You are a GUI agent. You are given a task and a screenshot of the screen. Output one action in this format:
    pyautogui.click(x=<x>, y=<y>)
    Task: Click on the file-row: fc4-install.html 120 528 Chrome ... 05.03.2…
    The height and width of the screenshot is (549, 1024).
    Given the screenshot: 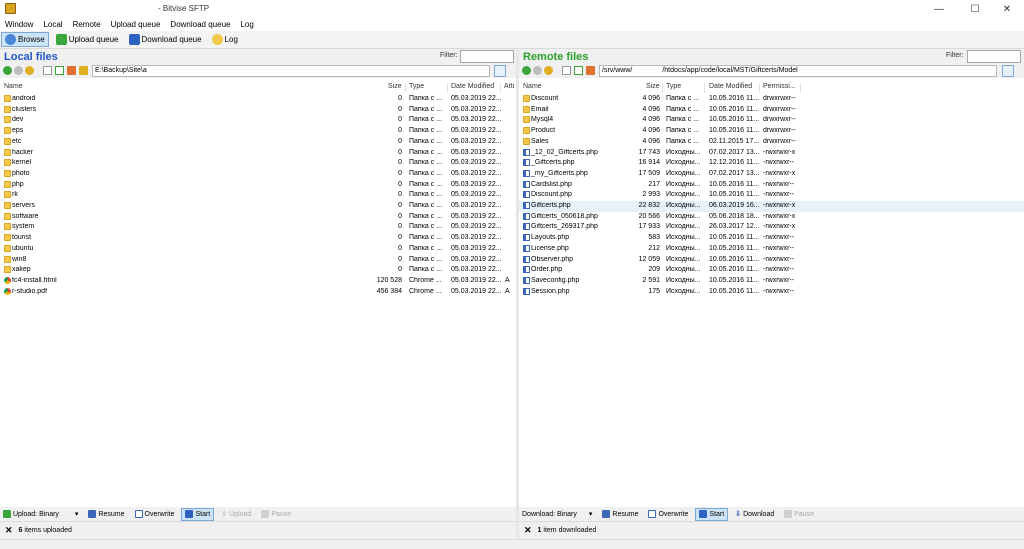 What is the action you would take?
    pyautogui.click(x=258, y=281)
    